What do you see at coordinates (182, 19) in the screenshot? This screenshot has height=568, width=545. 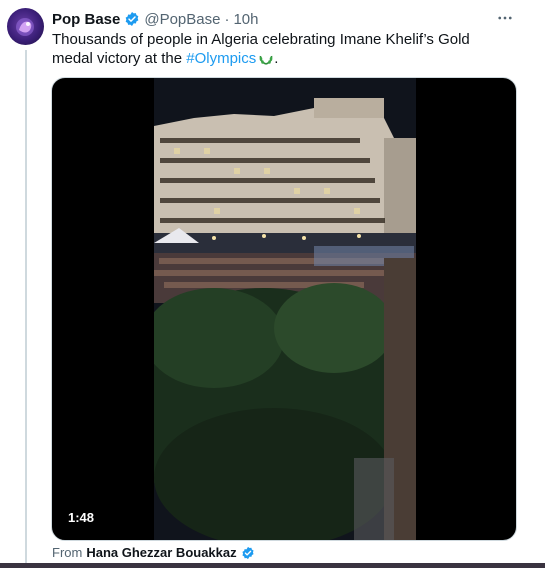 I see `author-handle: @PopBase` at bounding box center [182, 19].